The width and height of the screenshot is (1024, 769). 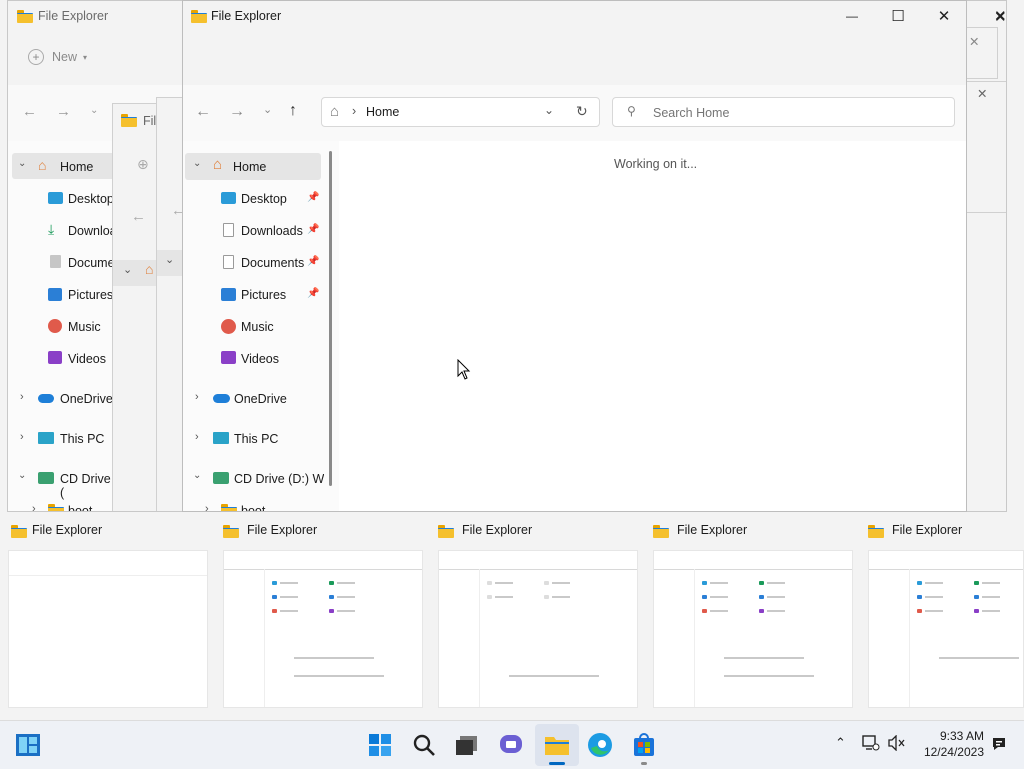 I want to click on sidebar-item-music: Music, so click(x=257, y=327).